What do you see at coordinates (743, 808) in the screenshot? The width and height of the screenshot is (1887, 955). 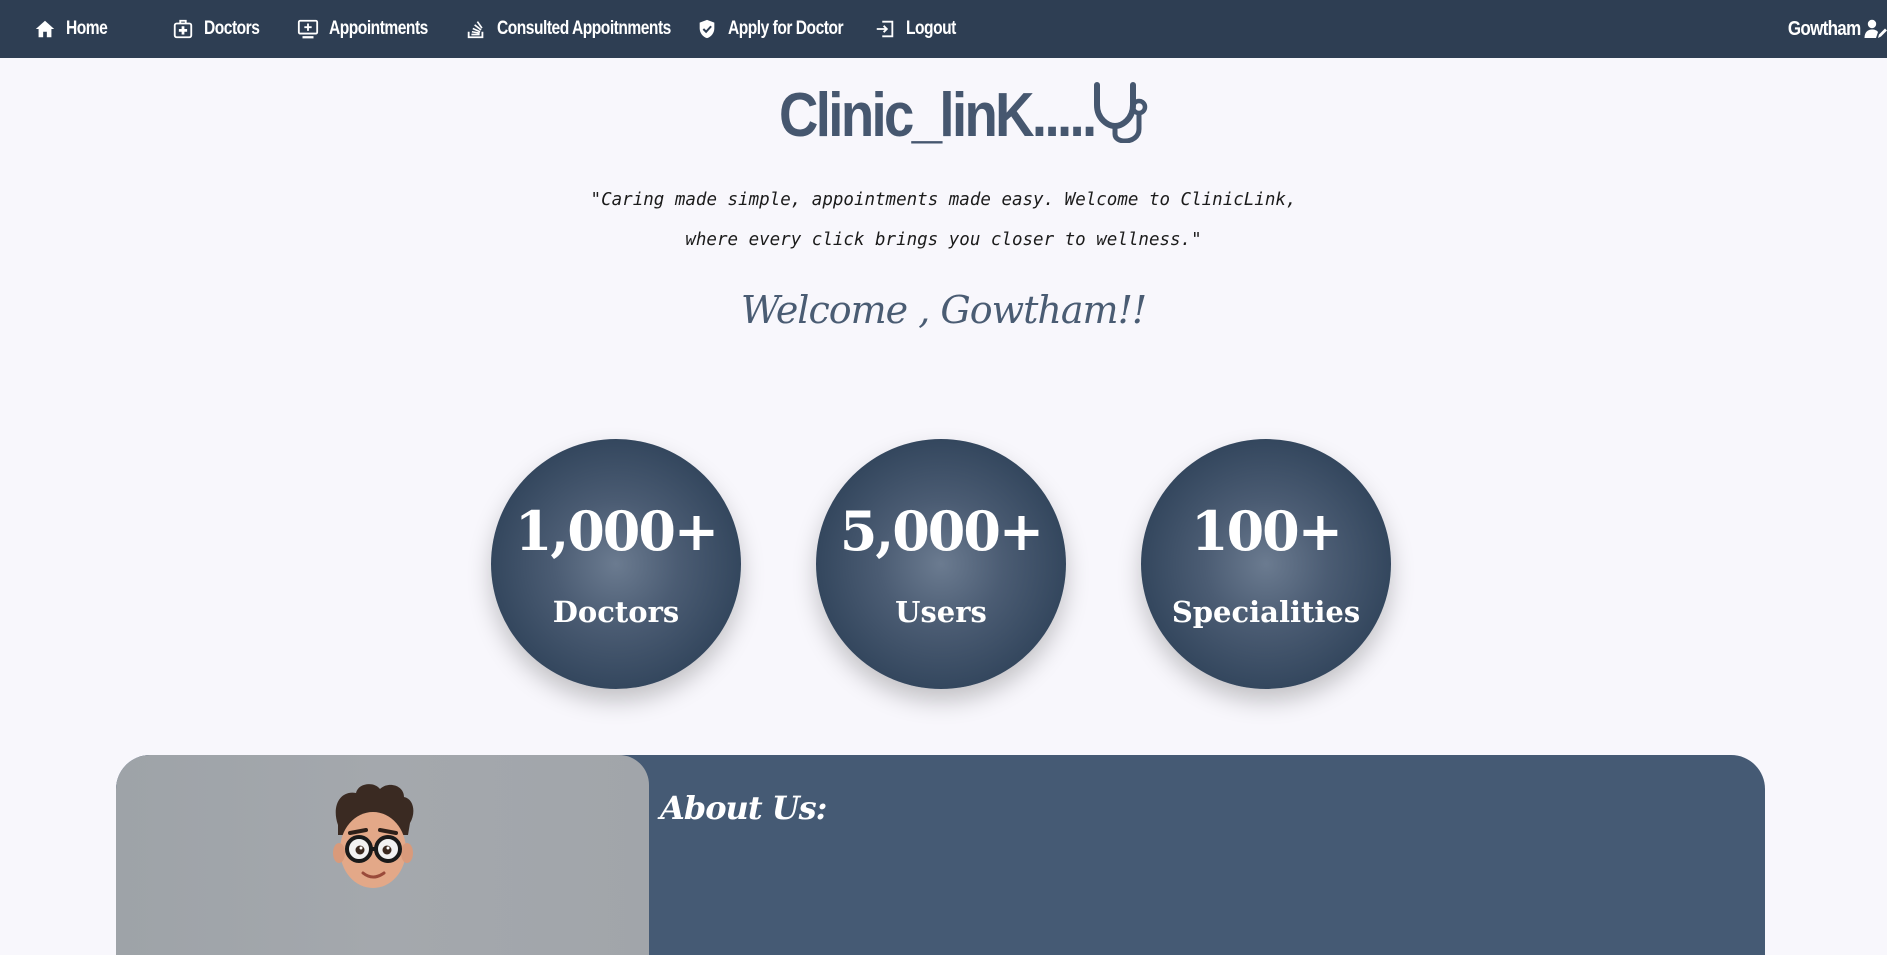 I see `about-title: About Us:` at bounding box center [743, 808].